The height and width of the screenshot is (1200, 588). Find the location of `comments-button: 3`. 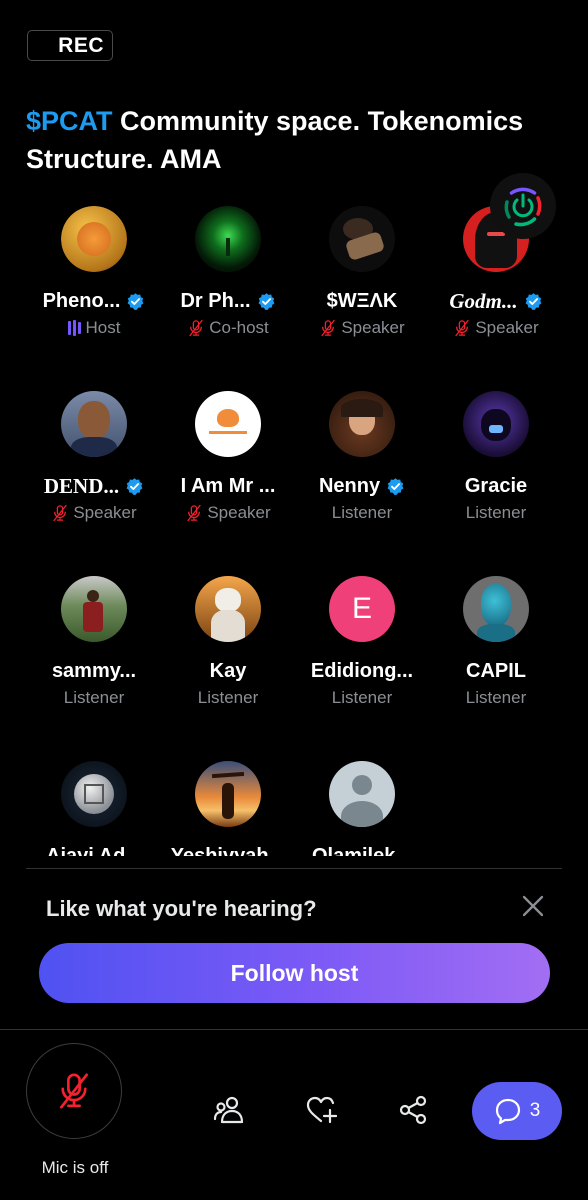

comments-button: 3 is located at coordinates (517, 1111).